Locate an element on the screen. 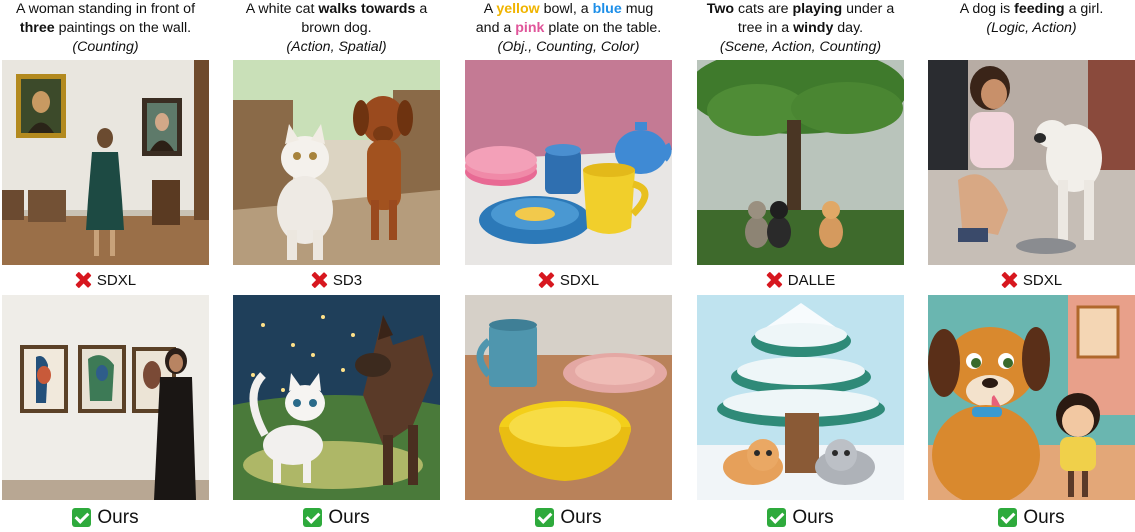 The image size is (1135, 532). caption-tags: (Counting) is located at coordinates (105, 47).